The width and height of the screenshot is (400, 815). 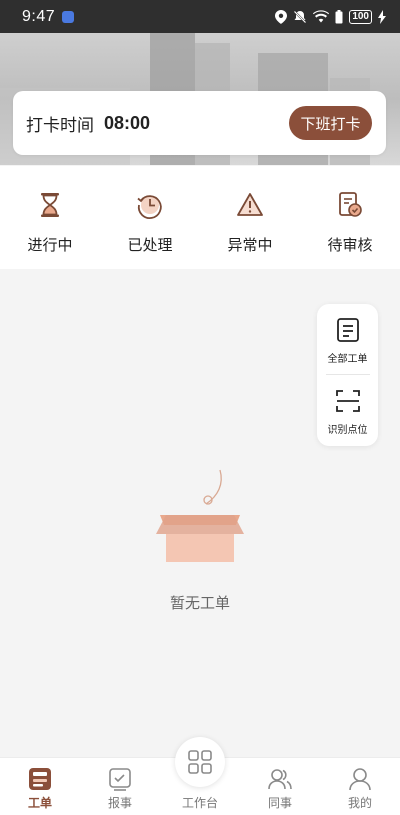 What do you see at coordinates (199, 803) in the screenshot?
I see `nav-label: 工作台` at bounding box center [199, 803].